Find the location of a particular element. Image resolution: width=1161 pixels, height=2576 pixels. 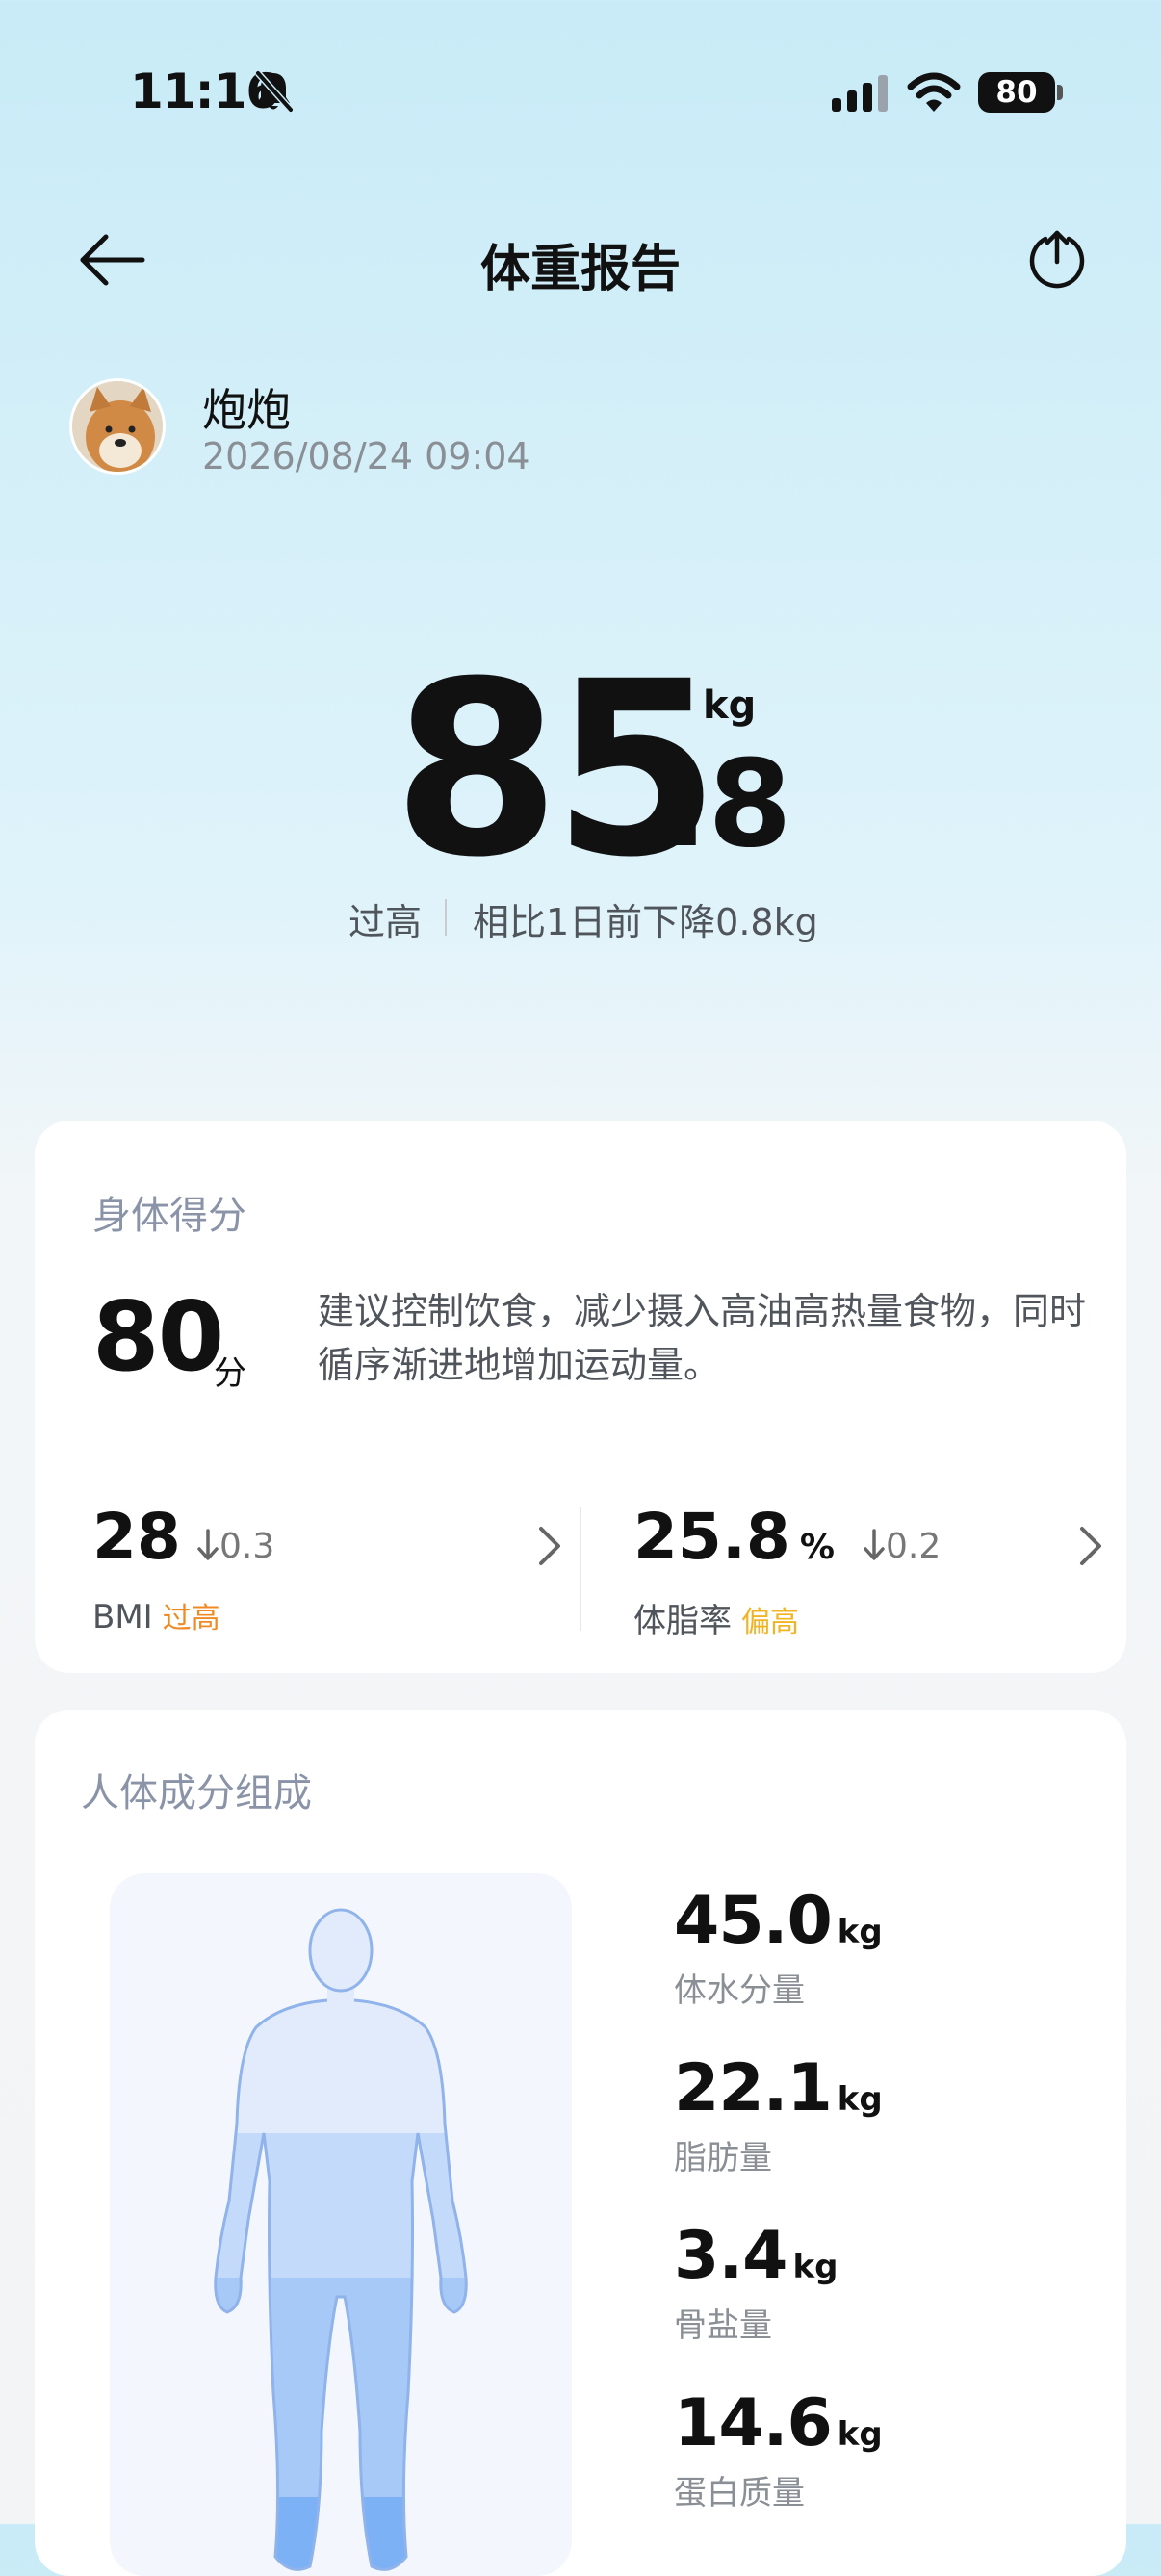

body-fat-level: 偏高 is located at coordinates (770, 1623).